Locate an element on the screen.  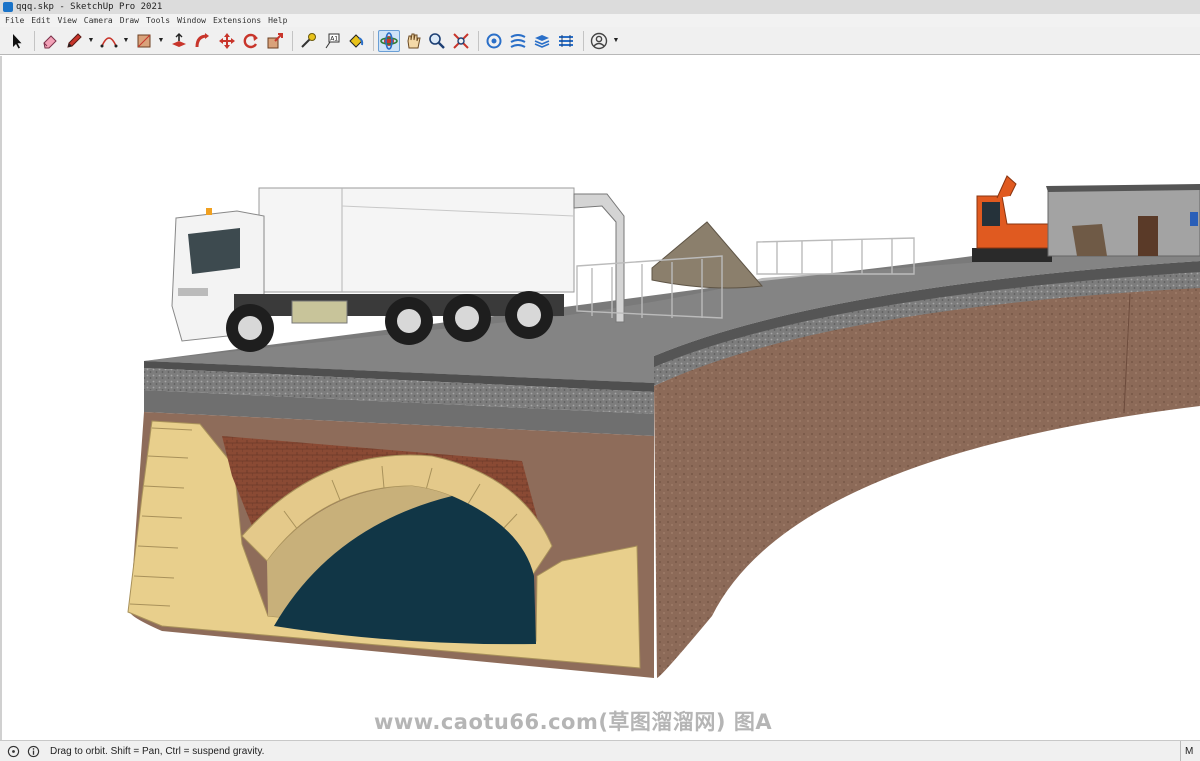
sketchup-app-icon is located at coordinates (8, 7).